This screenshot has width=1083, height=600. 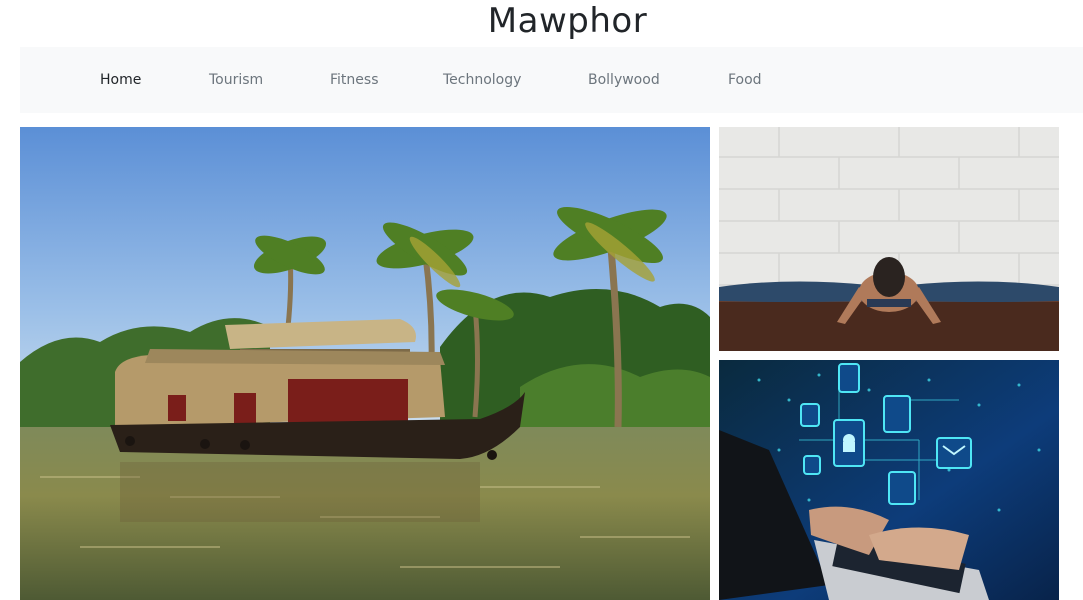 I want to click on site-title: Mawphor, so click(x=567, y=21).